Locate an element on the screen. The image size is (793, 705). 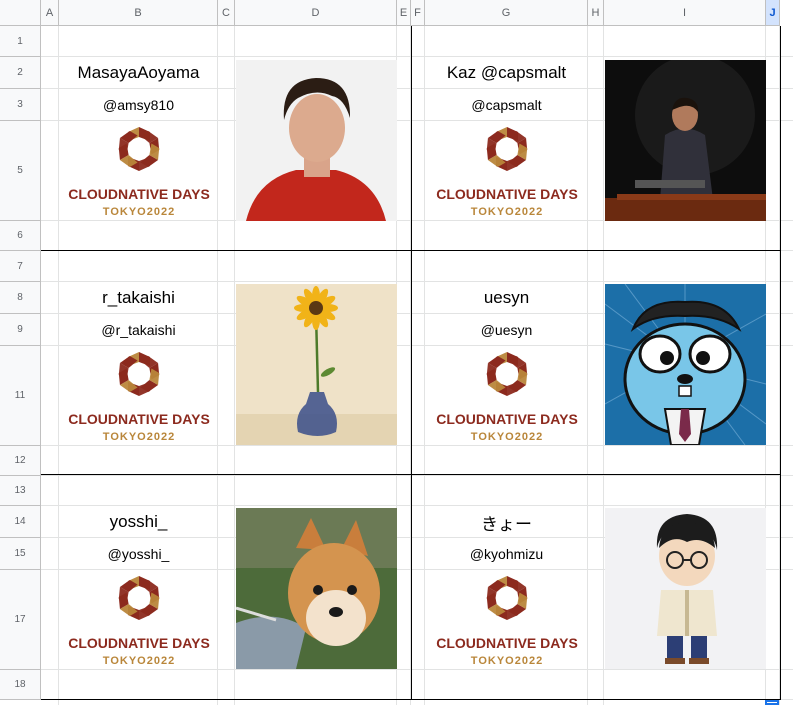
profile-name: Kaz @capsmalt is located at coordinates (506, 72).